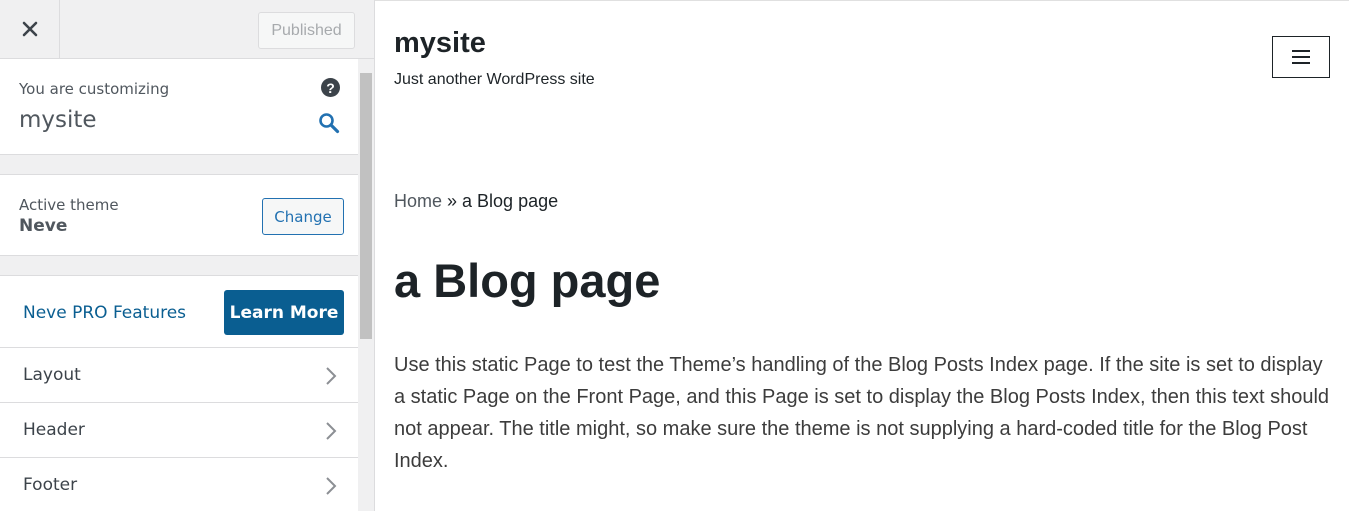 The image size is (1349, 511). I want to click on customizing-site-name: mysite, so click(58, 120).